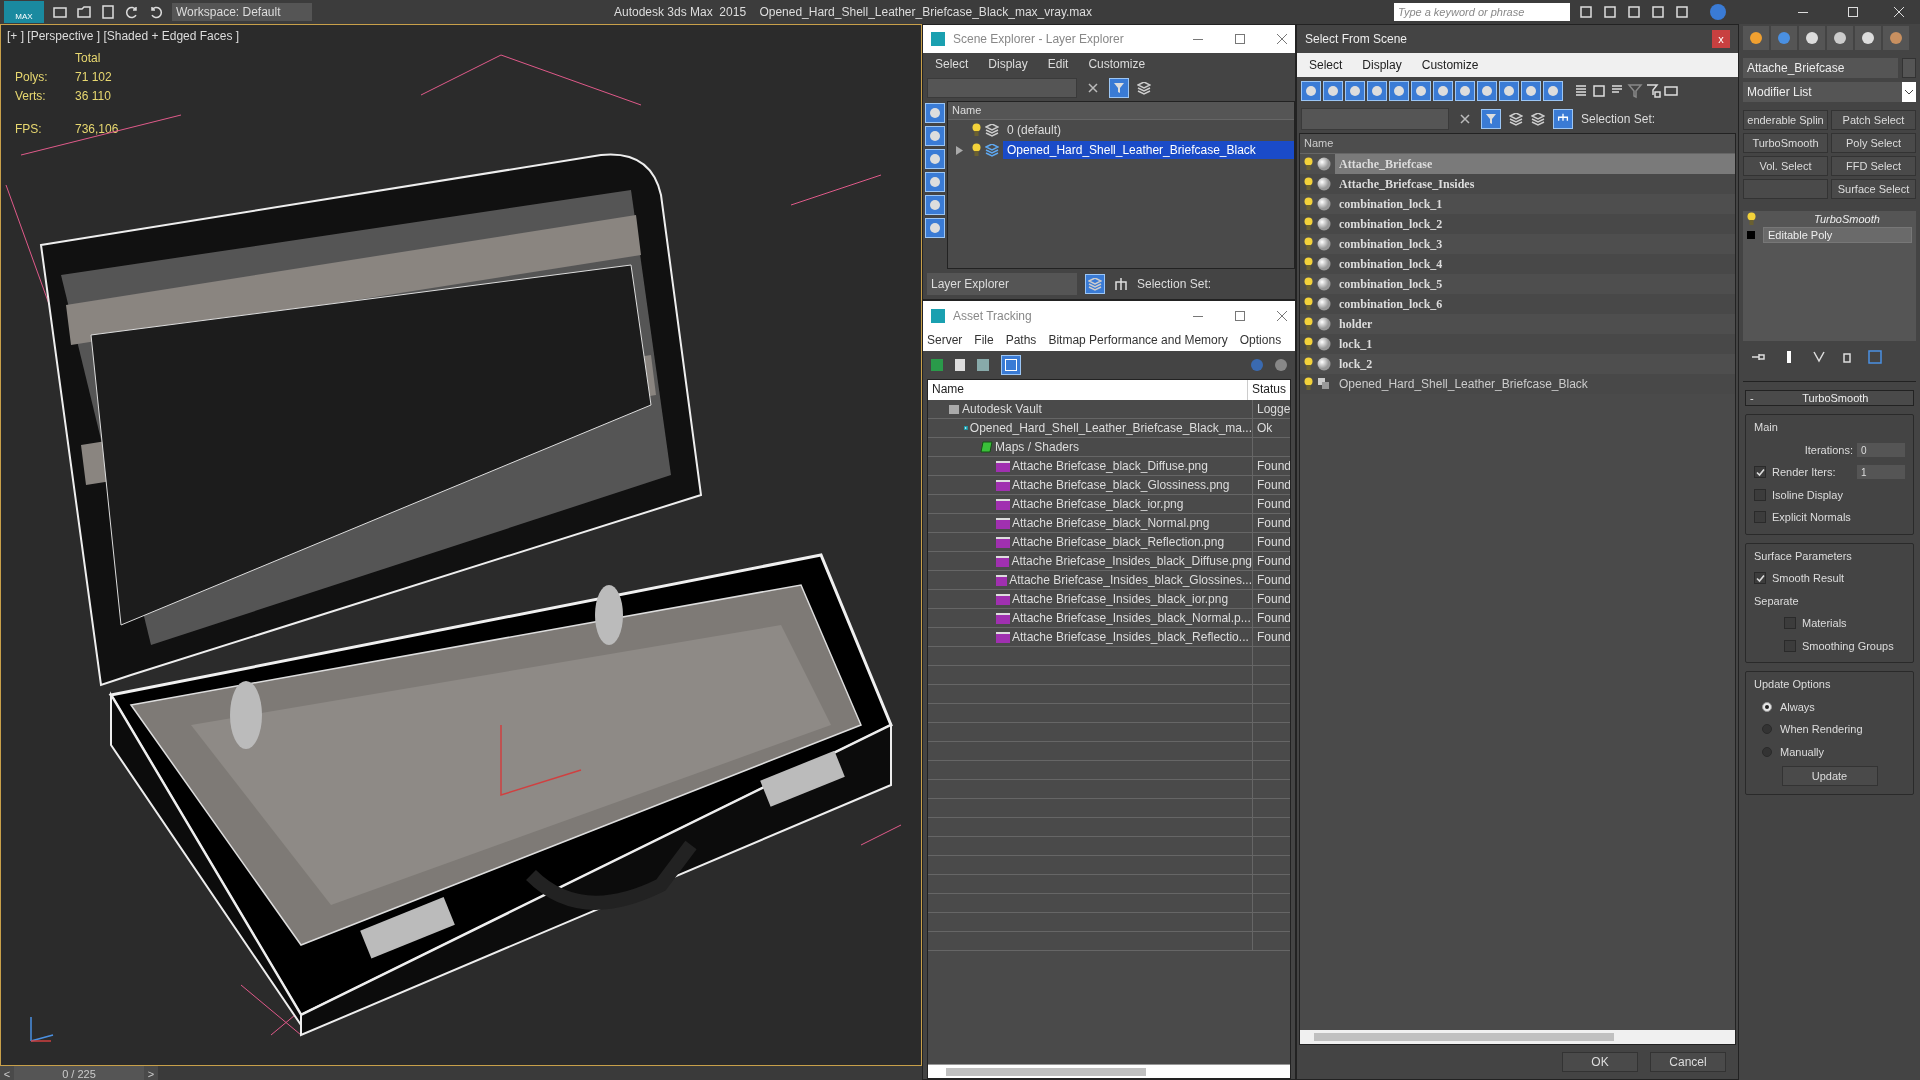 This screenshot has width=1920, height=1080. I want to click on horizontal-scrollbar, so click(1517, 1037).